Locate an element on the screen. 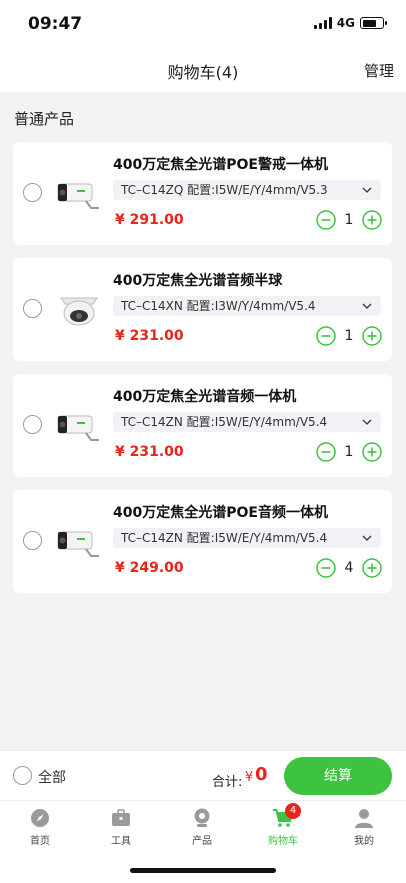 This screenshot has height=883, width=406. item-spec-text: TC–C14XN 配置:I3W/Y/4mm/V5.4 is located at coordinates (218, 306).